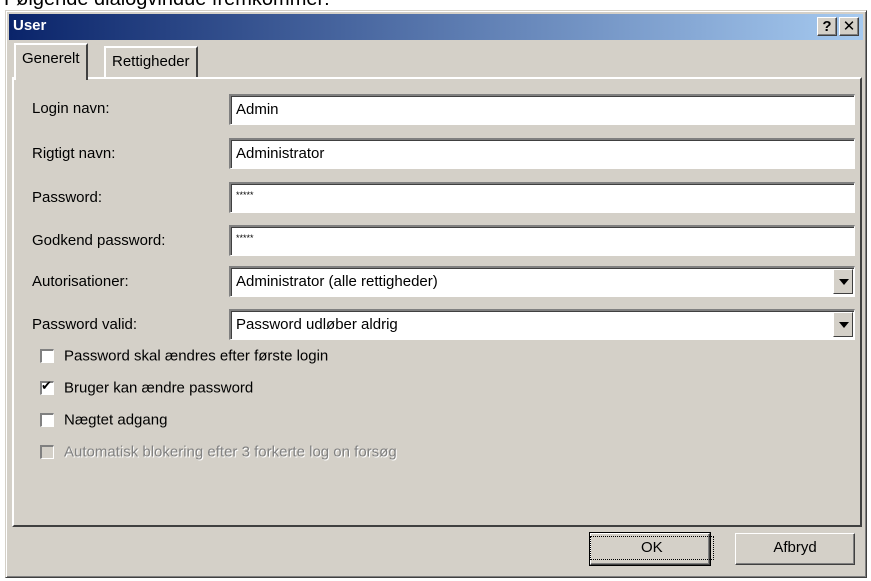  I want to click on real-name-label: Rigtigt navn:, so click(74, 153).